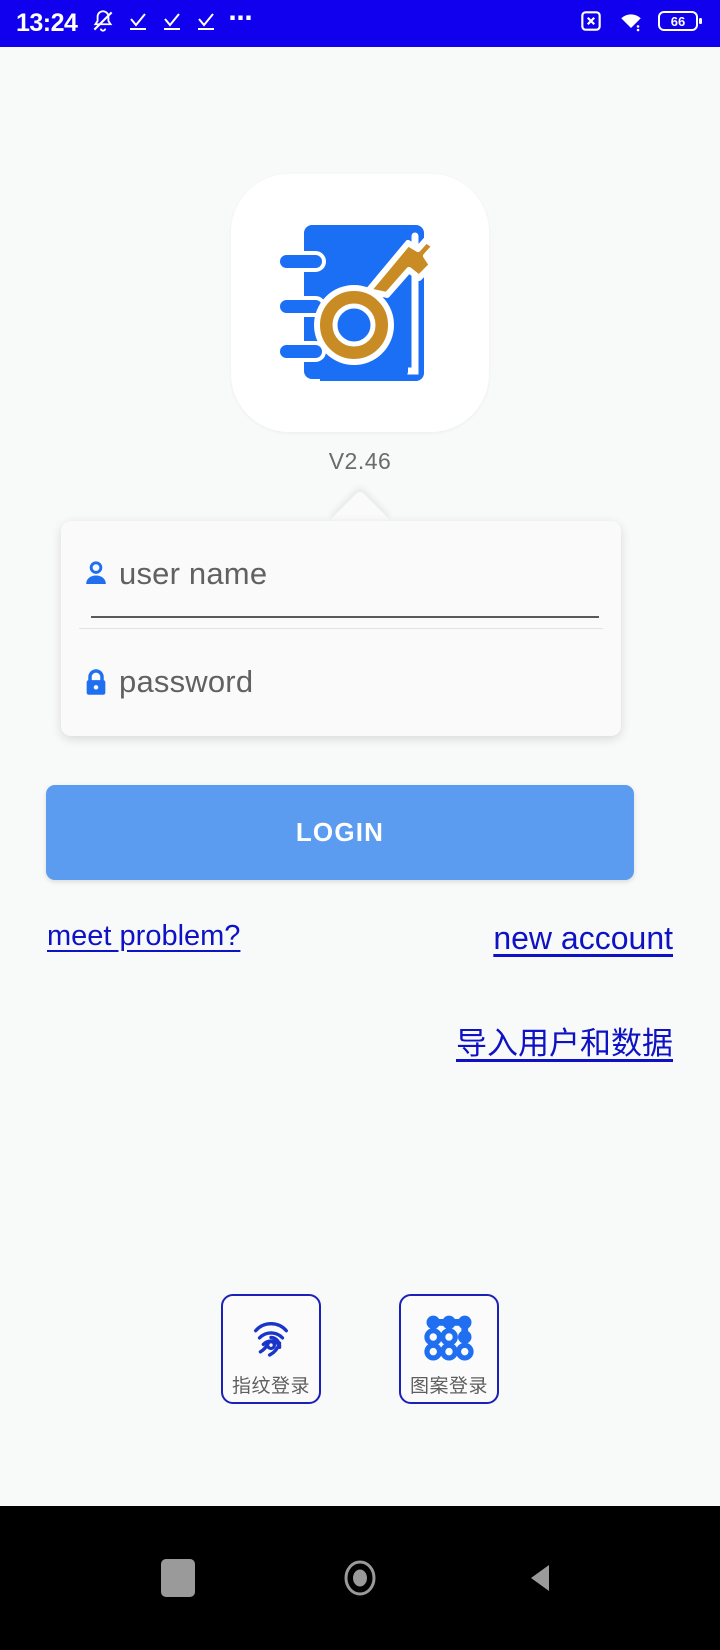  I want to click on new-account-link: new account, so click(583, 938).